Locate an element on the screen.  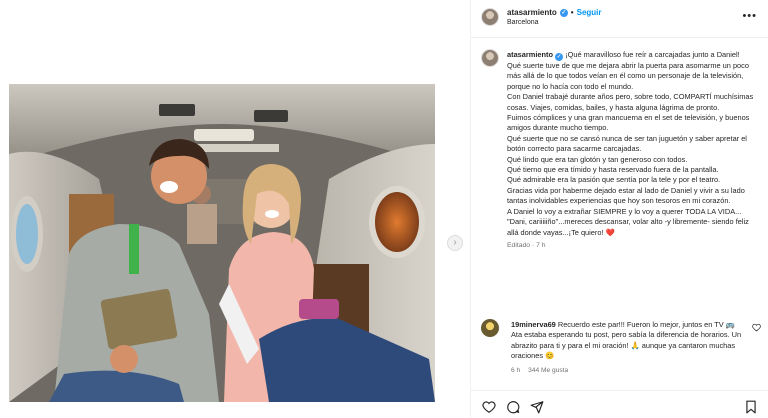
action-bar is located at coordinates (619, 404).